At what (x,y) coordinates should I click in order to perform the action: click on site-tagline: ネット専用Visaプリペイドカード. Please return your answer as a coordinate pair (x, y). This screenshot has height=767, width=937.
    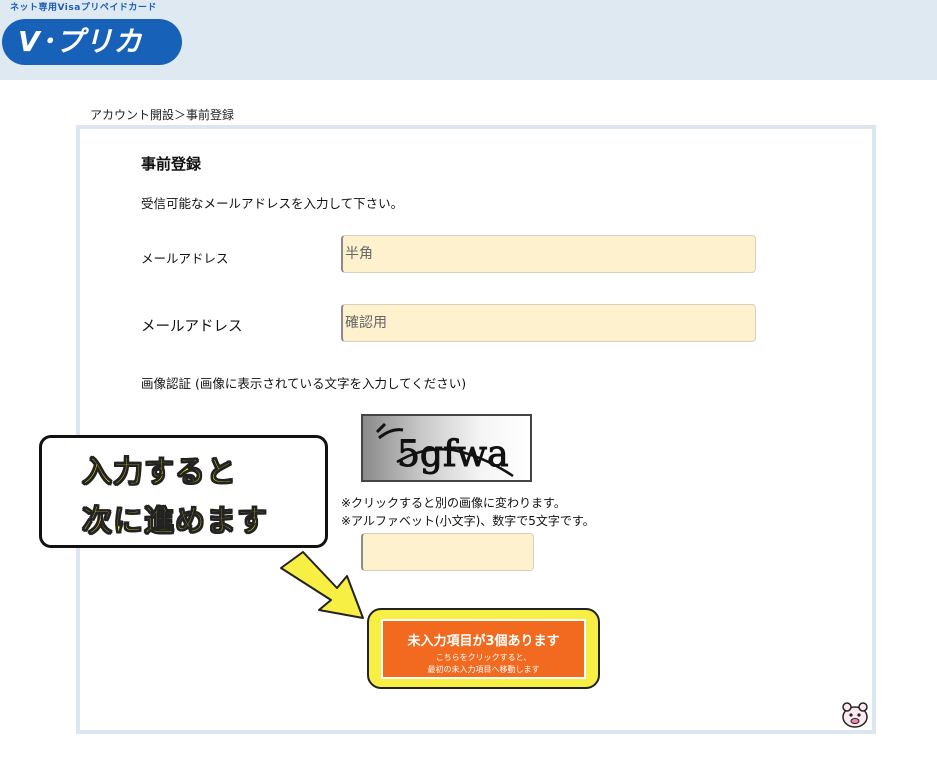
    Looking at the image, I should click on (83, 8).